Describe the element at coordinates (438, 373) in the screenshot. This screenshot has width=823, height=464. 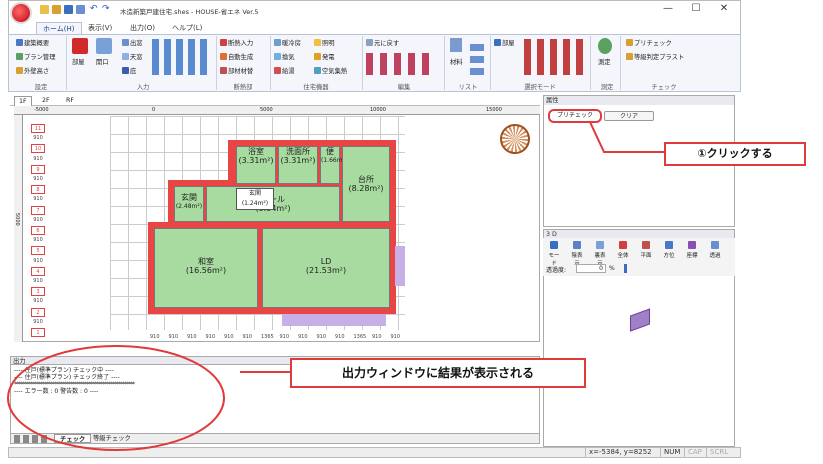
I see `callout-result: 出力ウィンドウに結果が表示される` at that location.